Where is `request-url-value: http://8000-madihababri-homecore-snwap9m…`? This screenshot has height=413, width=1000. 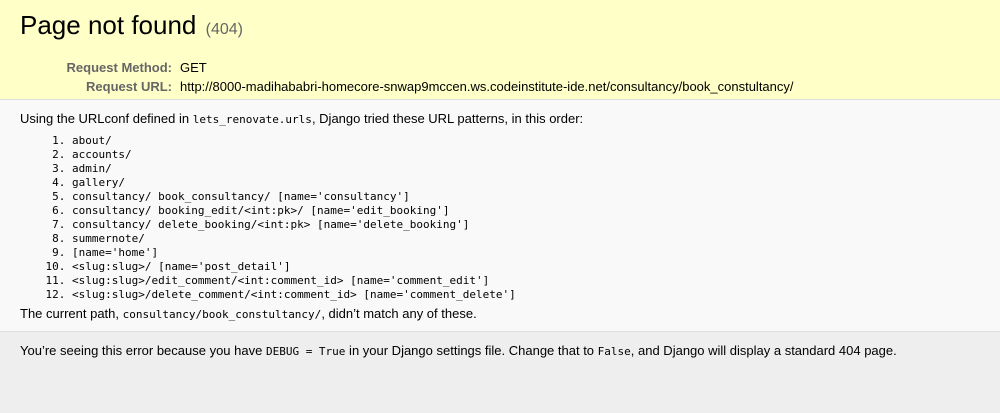
request-url-value: http://8000-madihababri-homecore-snwap9m… is located at coordinates (487, 86).